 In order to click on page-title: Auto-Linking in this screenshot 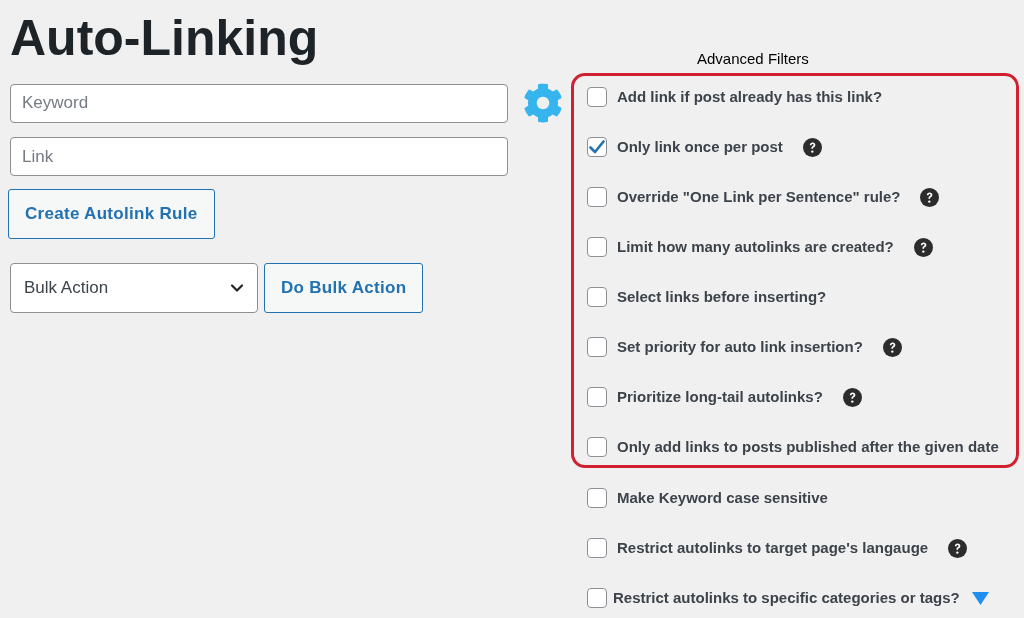, I will do `click(164, 38)`.